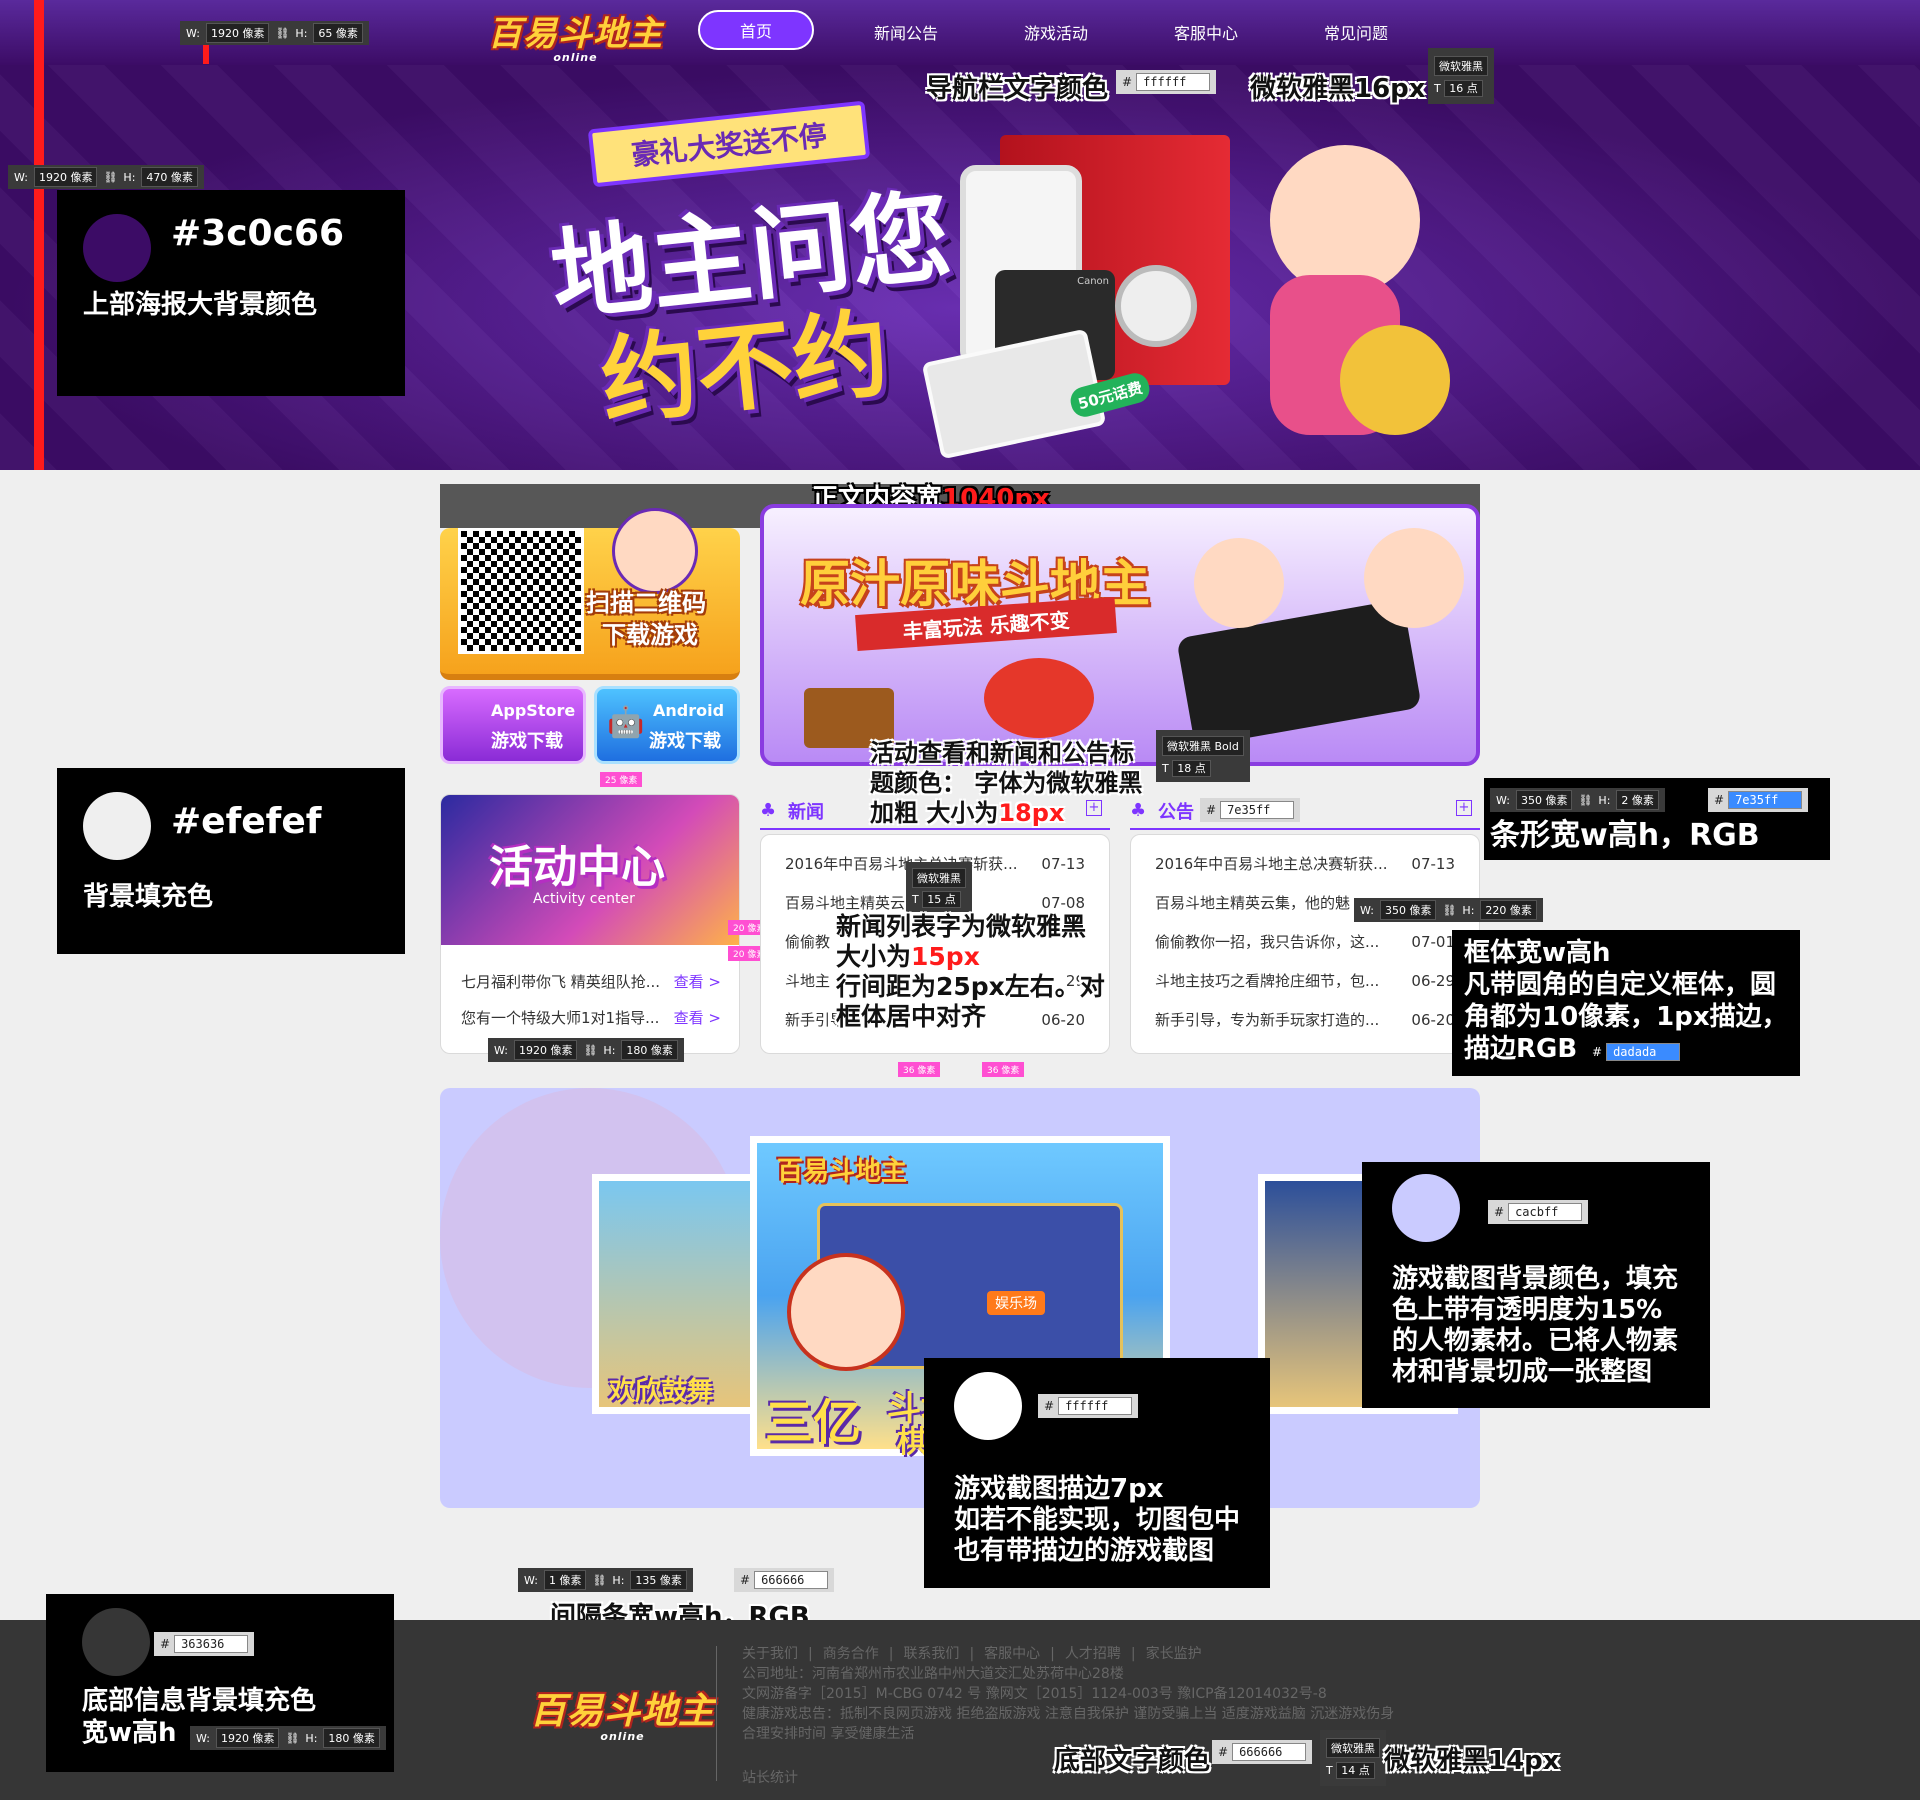  What do you see at coordinates (1120, 635) in the screenshot?
I see `promo-banner: 原汁原味斗地主 丰富玩法 乐趣不变` at bounding box center [1120, 635].